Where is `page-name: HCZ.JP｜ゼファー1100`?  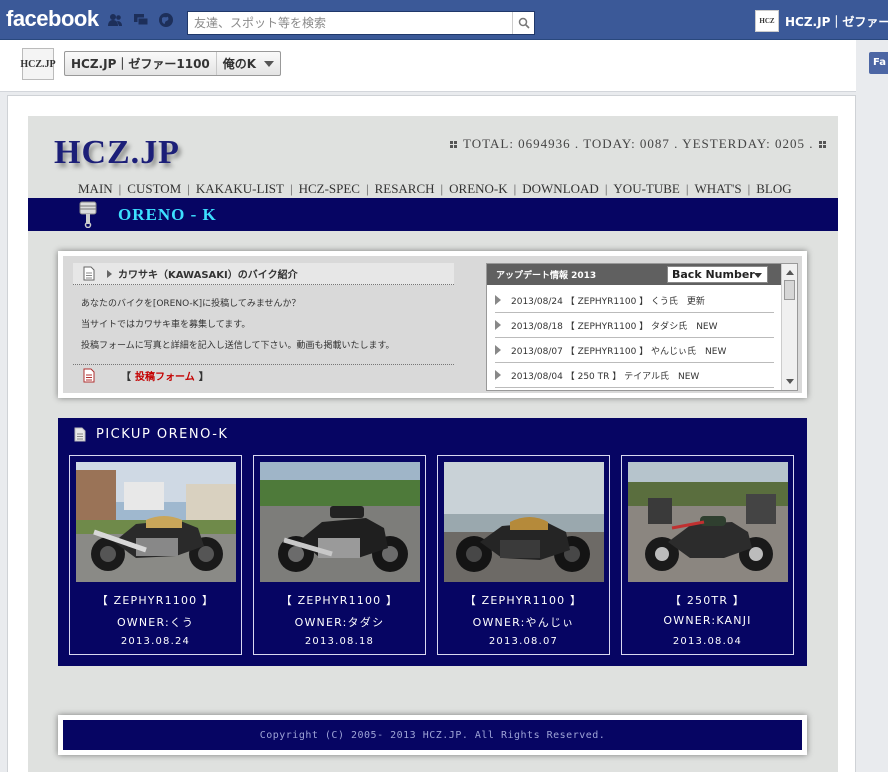 page-name: HCZ.JP｜ゼファー1100 is located at coordinates (140, 64).